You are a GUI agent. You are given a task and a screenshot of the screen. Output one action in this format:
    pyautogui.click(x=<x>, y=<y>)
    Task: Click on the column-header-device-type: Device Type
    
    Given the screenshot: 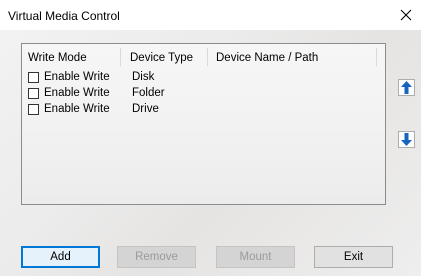 What is the action you would take?
    pyautogui.click(x=161, y=58)
    